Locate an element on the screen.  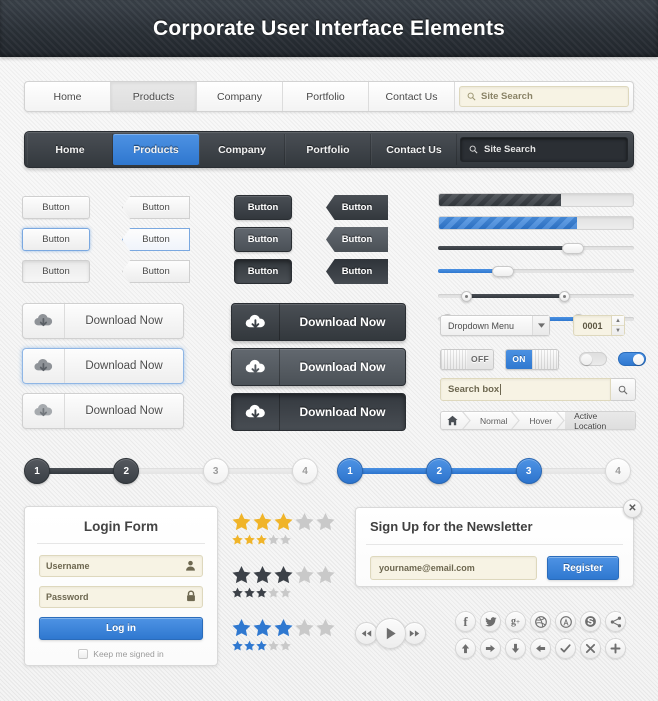
nav-light-item-contact-us: Contact Us is located at coordinates (412, 96).